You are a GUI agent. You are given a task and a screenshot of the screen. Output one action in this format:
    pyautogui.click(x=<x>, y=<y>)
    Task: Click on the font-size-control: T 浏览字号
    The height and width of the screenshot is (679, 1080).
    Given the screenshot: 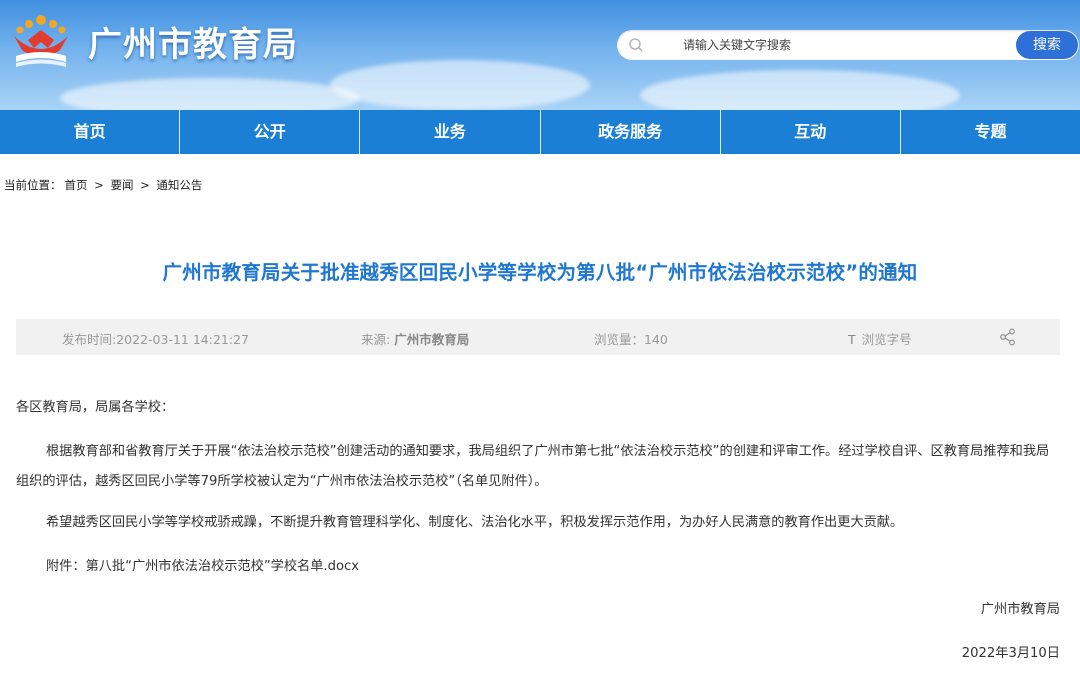 What is the action you would take?
    pyautogui.click(x=880, y=338)
    